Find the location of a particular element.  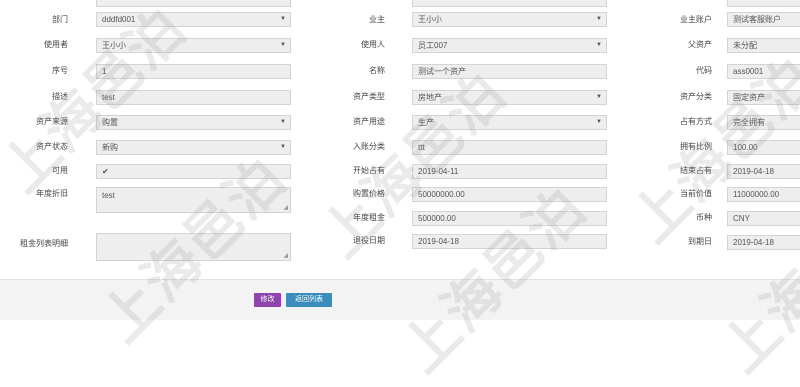

status-select: 新购 ▼ is located at coordinates (193, 147).